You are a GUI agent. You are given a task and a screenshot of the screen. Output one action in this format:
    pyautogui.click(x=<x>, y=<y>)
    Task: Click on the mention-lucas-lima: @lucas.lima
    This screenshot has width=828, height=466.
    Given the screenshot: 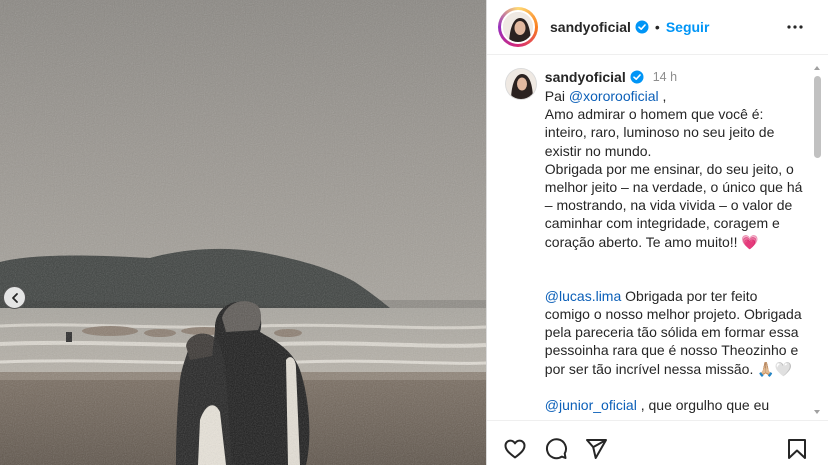 What is the action you would take?
    pyautogui.click(x=583, y=296)
    